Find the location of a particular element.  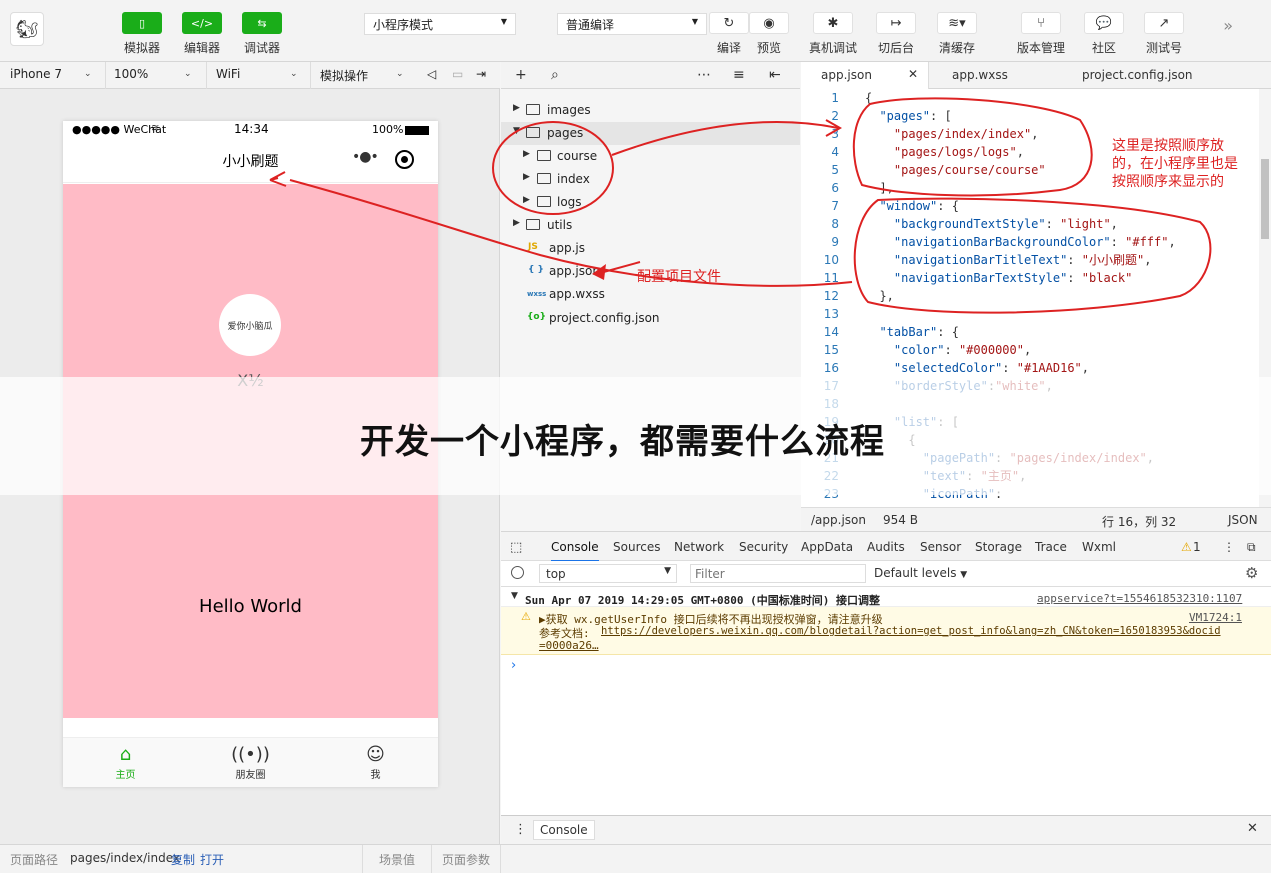

tab-security: Security is located at coordinates (763, 547).